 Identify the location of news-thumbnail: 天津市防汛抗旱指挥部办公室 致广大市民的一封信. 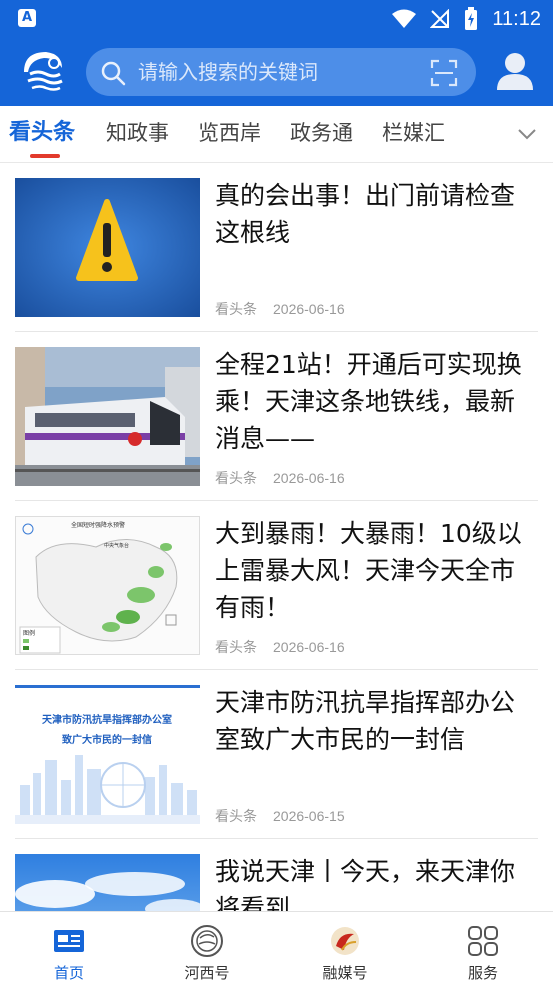
(107, 754).